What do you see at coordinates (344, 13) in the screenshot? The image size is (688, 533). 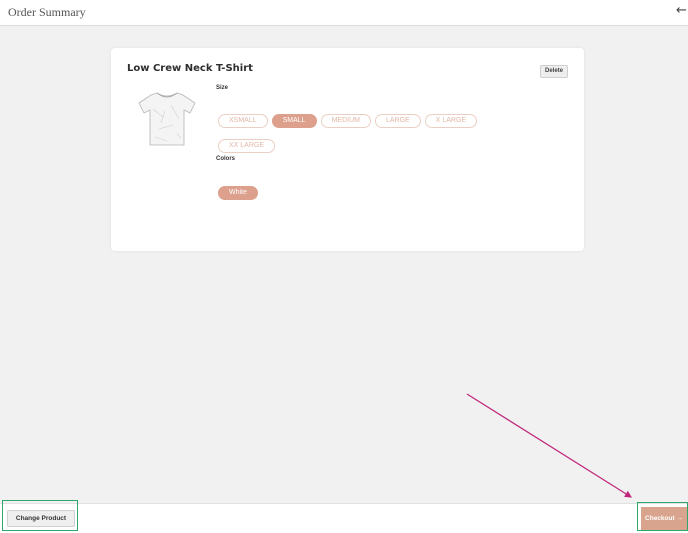 I see `header-bar: Order Summary ←` at bounding box center [344, 13].